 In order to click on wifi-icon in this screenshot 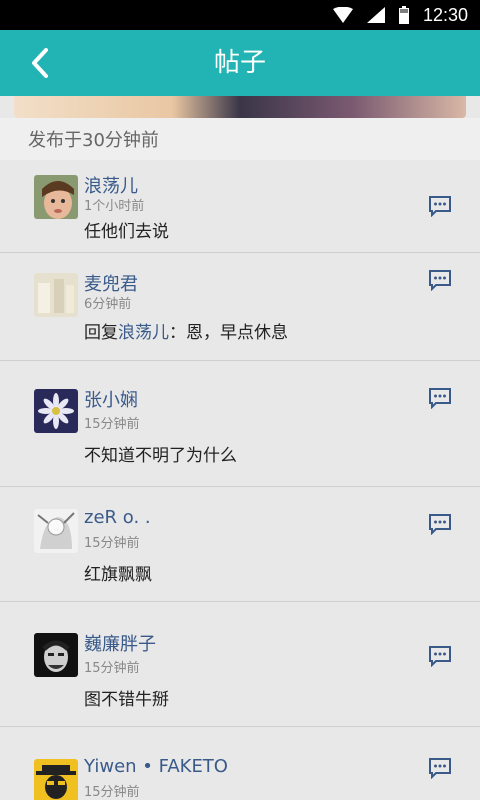, I will do `click(342, 15)`.